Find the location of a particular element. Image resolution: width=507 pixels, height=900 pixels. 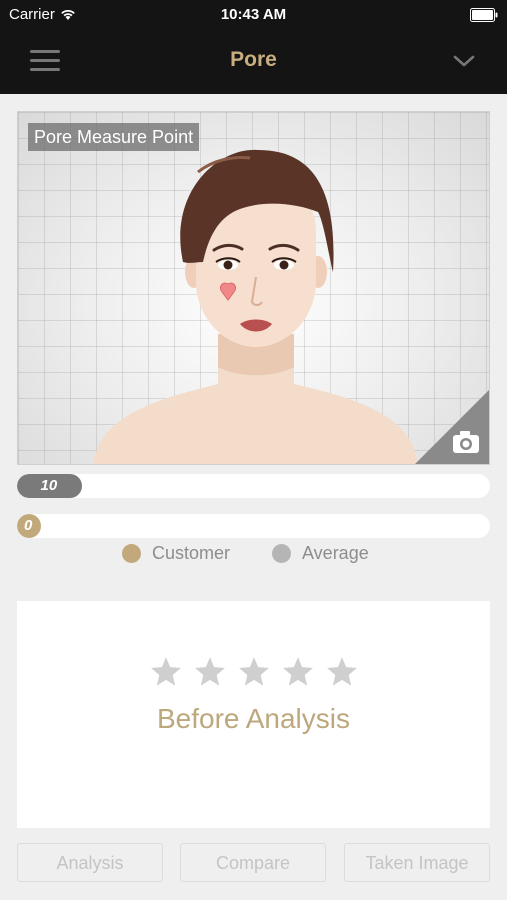

customer-score-bar: 10 is located at coordinates (253, 486).